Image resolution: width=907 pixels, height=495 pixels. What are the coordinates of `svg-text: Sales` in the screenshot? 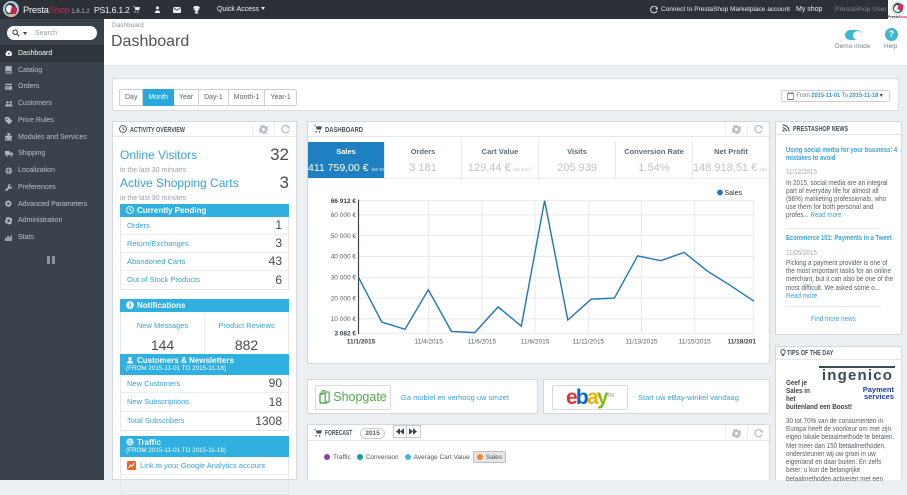 It's located at (734, 193).